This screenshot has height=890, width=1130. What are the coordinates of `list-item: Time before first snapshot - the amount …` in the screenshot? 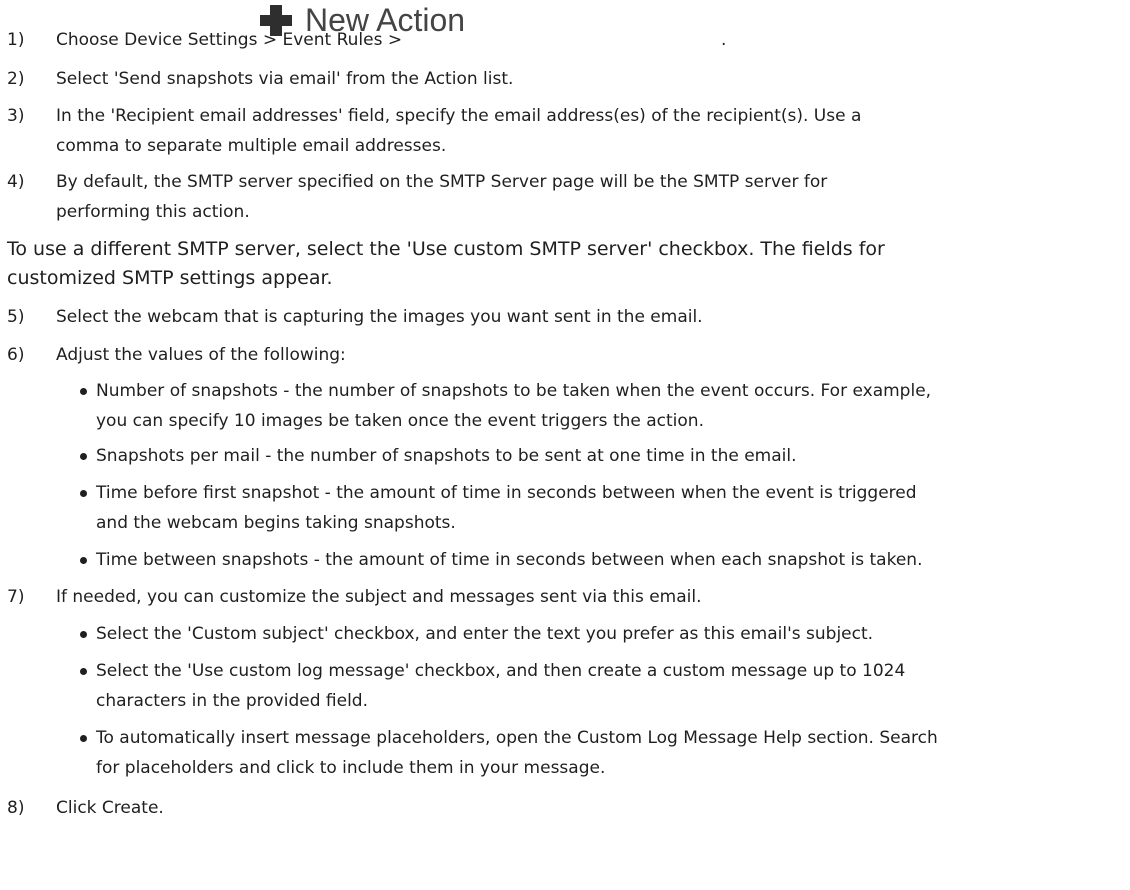 It's located at (565, 508).